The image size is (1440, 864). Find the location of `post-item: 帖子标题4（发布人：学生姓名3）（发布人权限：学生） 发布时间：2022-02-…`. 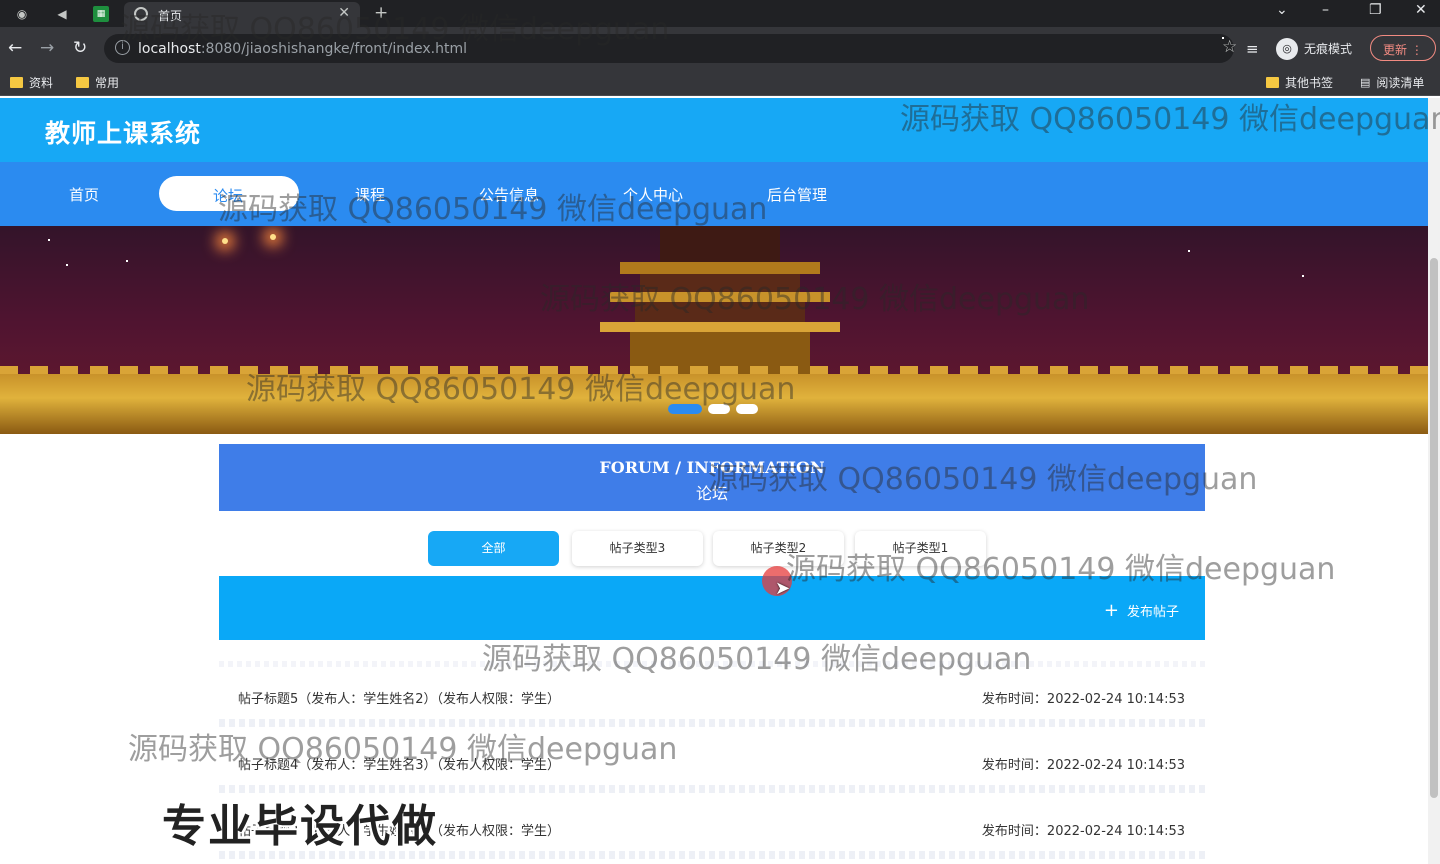

post-item: 帖子标题4（发布人：学生姓名3）（发布人权限：学生） 发布时间：2022-02-… is located at coordinates (712, 760).